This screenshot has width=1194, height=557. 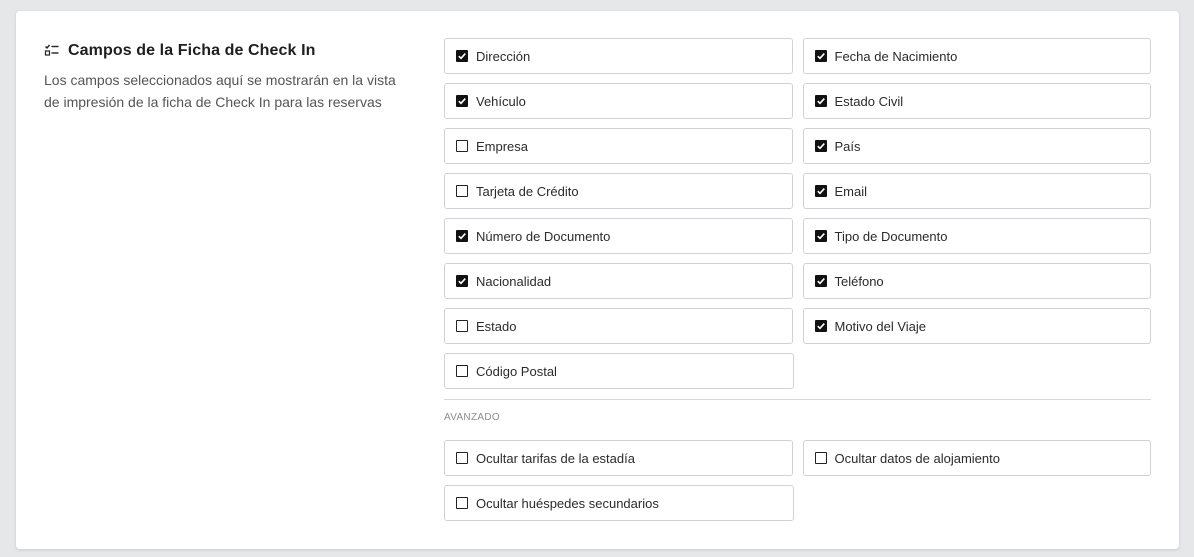 What do you see at coordinates (976, 281) in the screenshot?
I see `field-option-telefono: Teléfono` at bounding box center [976, 281].